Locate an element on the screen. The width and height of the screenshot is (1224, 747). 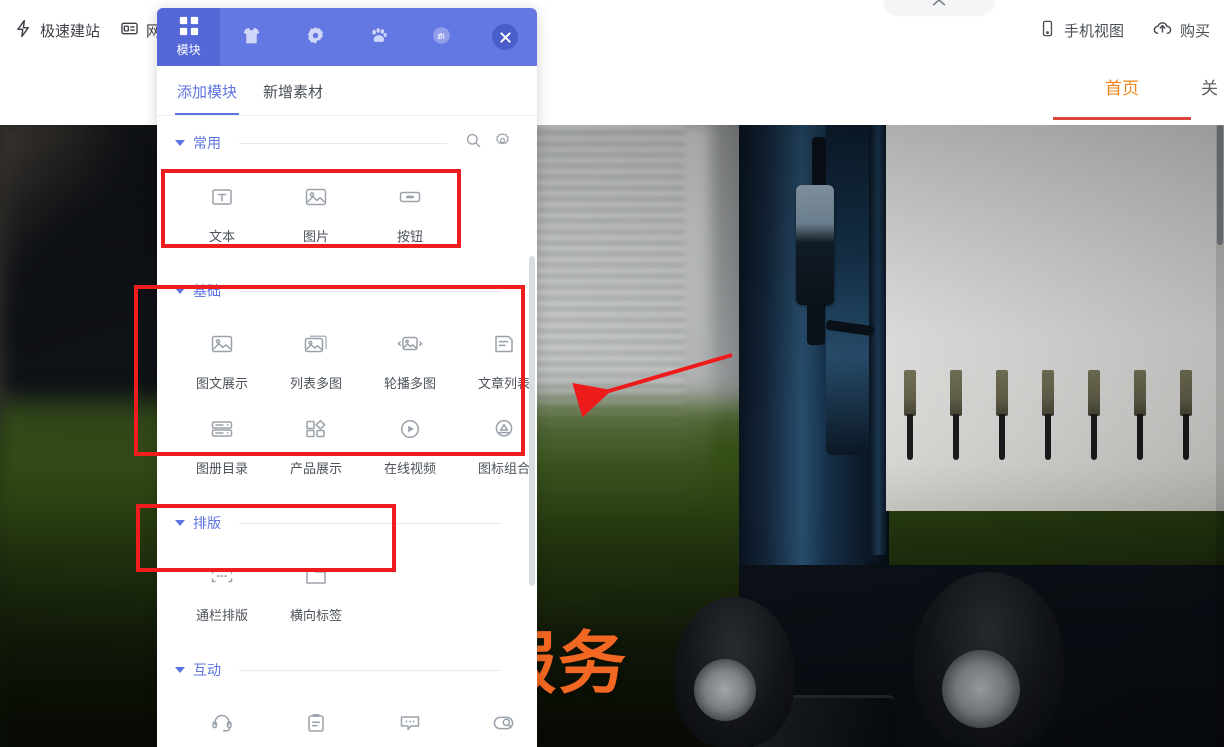
search-icon is located at coordinates (473, 143).